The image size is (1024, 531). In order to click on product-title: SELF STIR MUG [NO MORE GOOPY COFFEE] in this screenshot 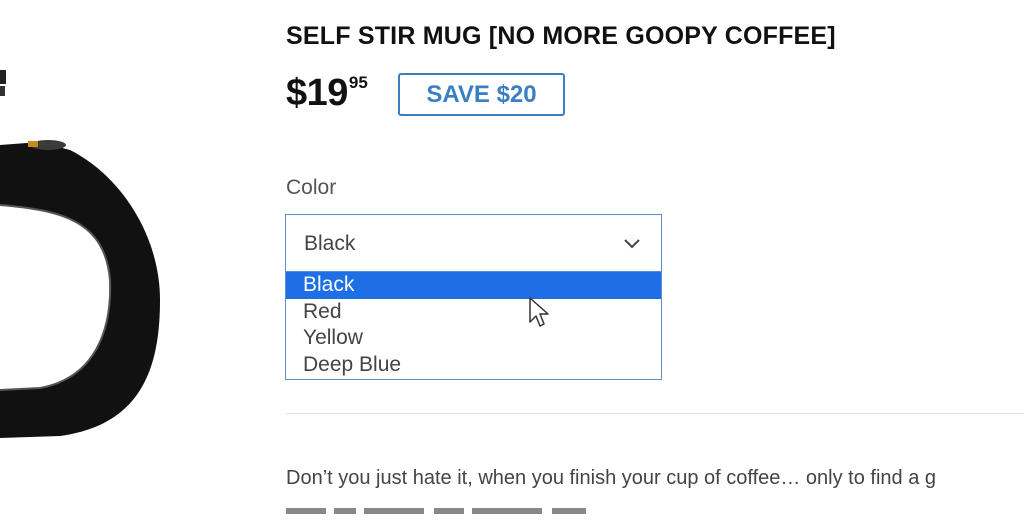, I will do `click(561, 36)`.